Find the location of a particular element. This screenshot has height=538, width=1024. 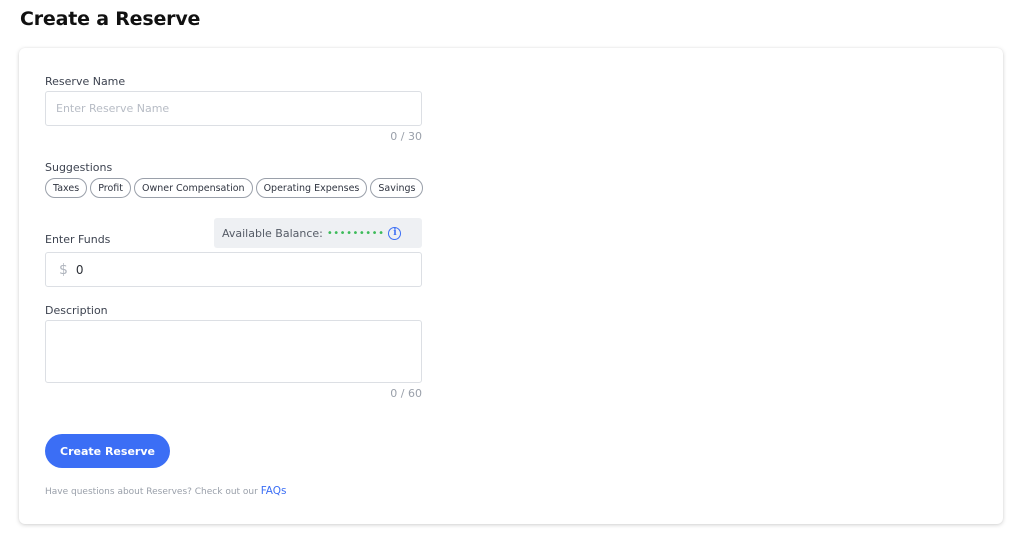

page-title: Create a Reserve is located at coordinates (110, 19).